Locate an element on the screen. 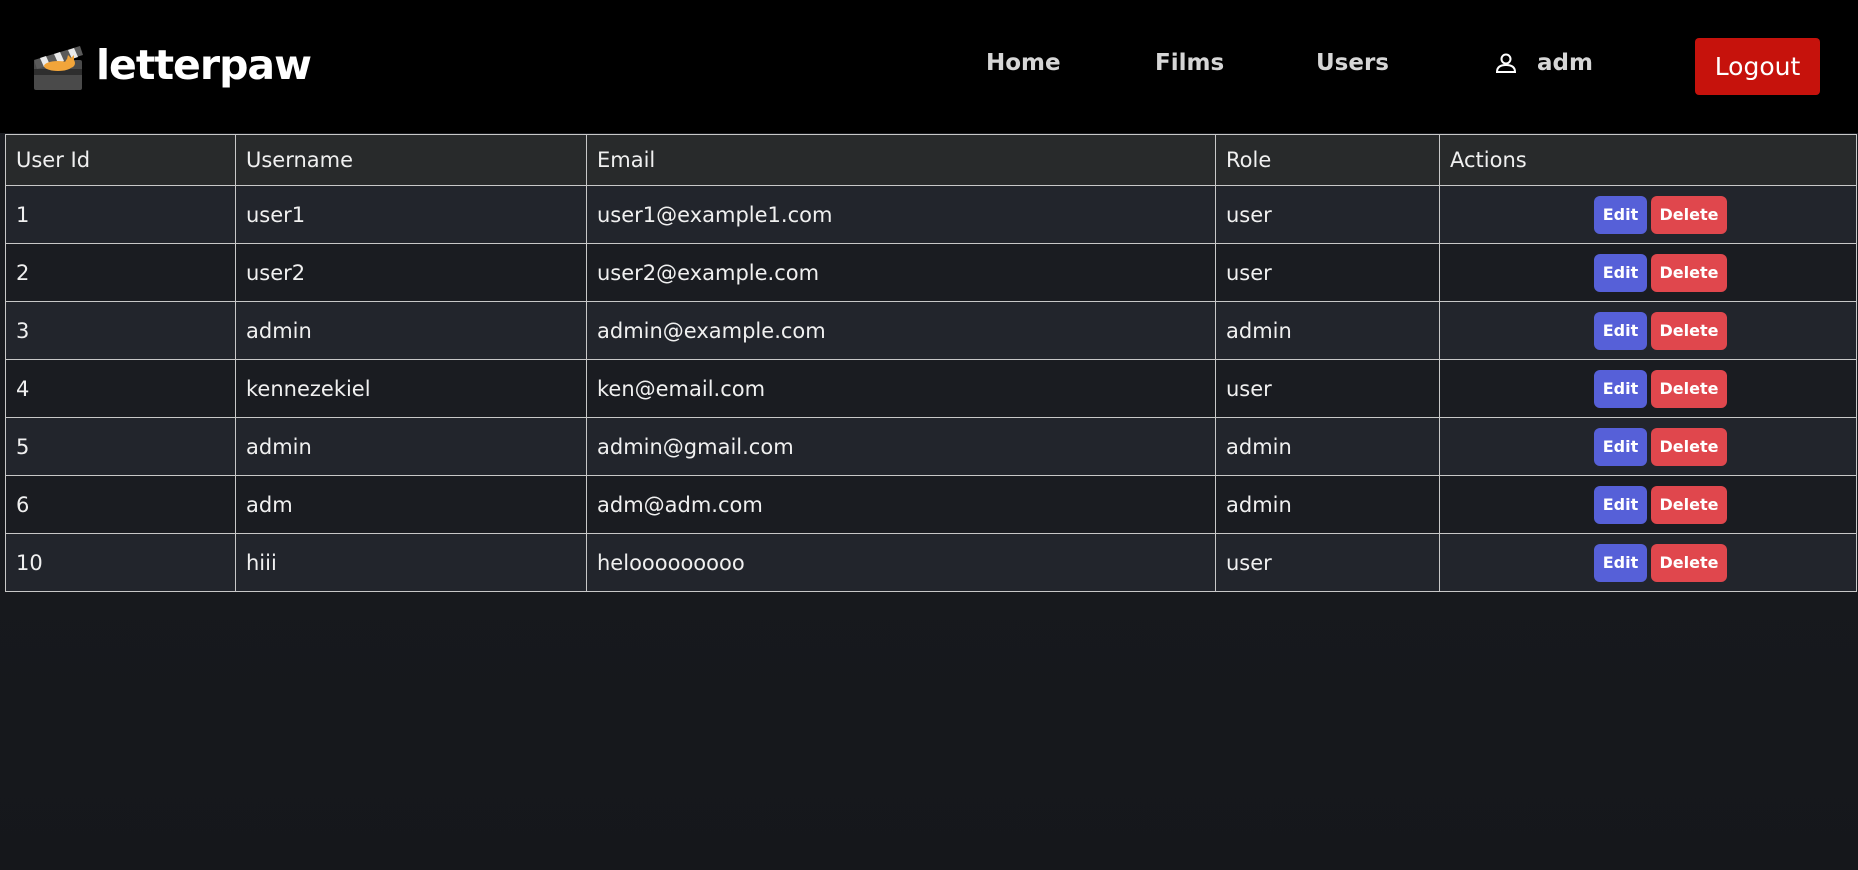 This screenshot has width=1858, height=870. table-row: 4 kennezekiel ken@email.com user Edit Delete is located at coordinates (931, 388).